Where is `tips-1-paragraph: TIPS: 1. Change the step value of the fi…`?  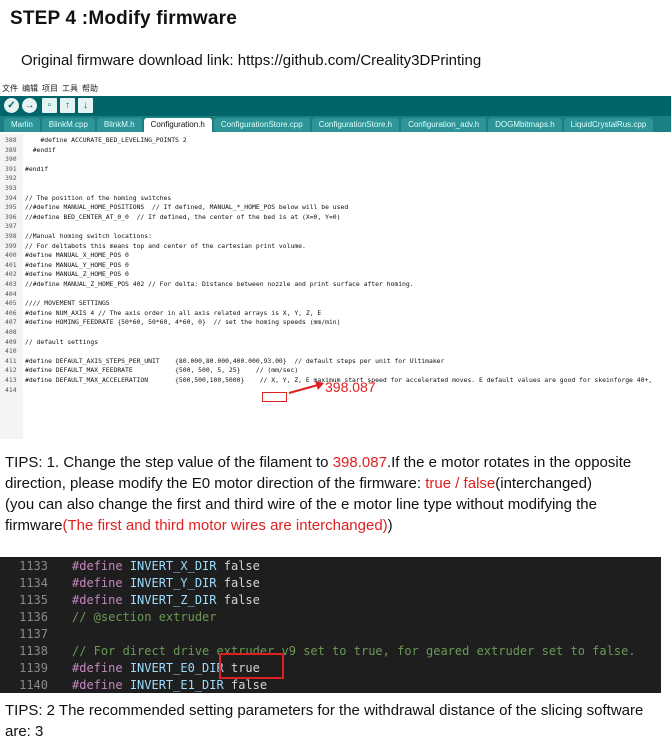 tips-1-paragraph: TIPS: 1. Change the step value of the fi… is located at coordinates (335, 494).